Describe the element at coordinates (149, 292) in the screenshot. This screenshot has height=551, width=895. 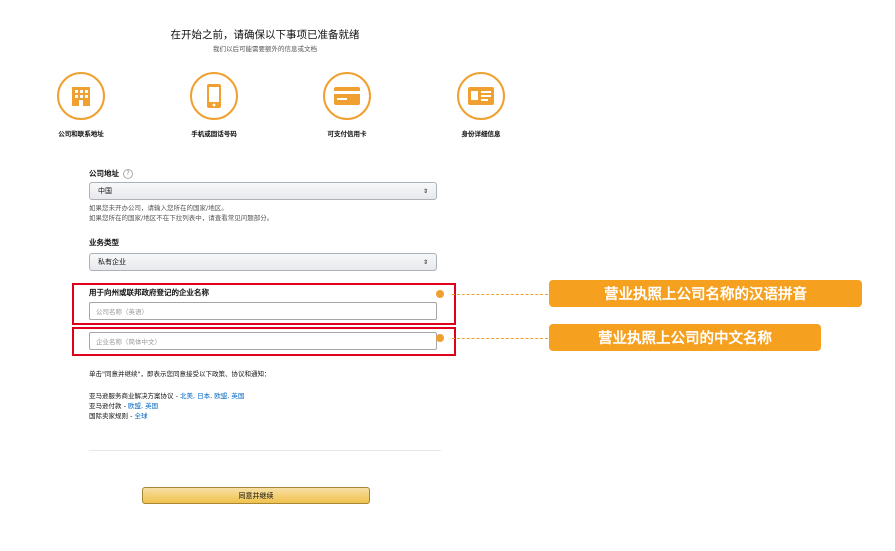
I see `company-name-label: 用于向州或联邦政府登记的企业名称` at that location.